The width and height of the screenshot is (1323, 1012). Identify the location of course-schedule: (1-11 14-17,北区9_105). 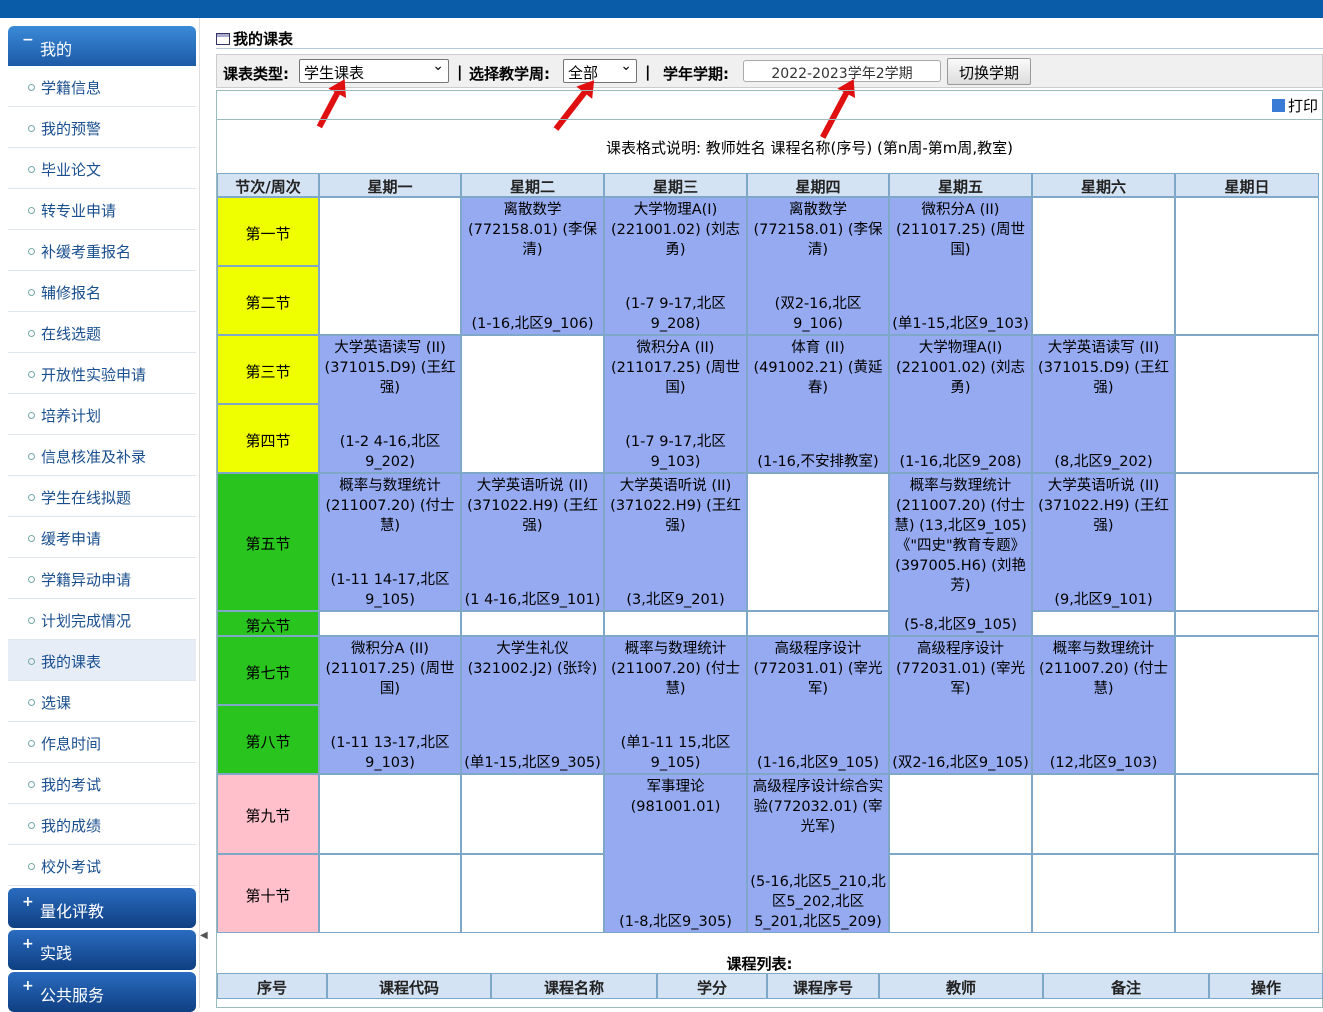
(390, 590).